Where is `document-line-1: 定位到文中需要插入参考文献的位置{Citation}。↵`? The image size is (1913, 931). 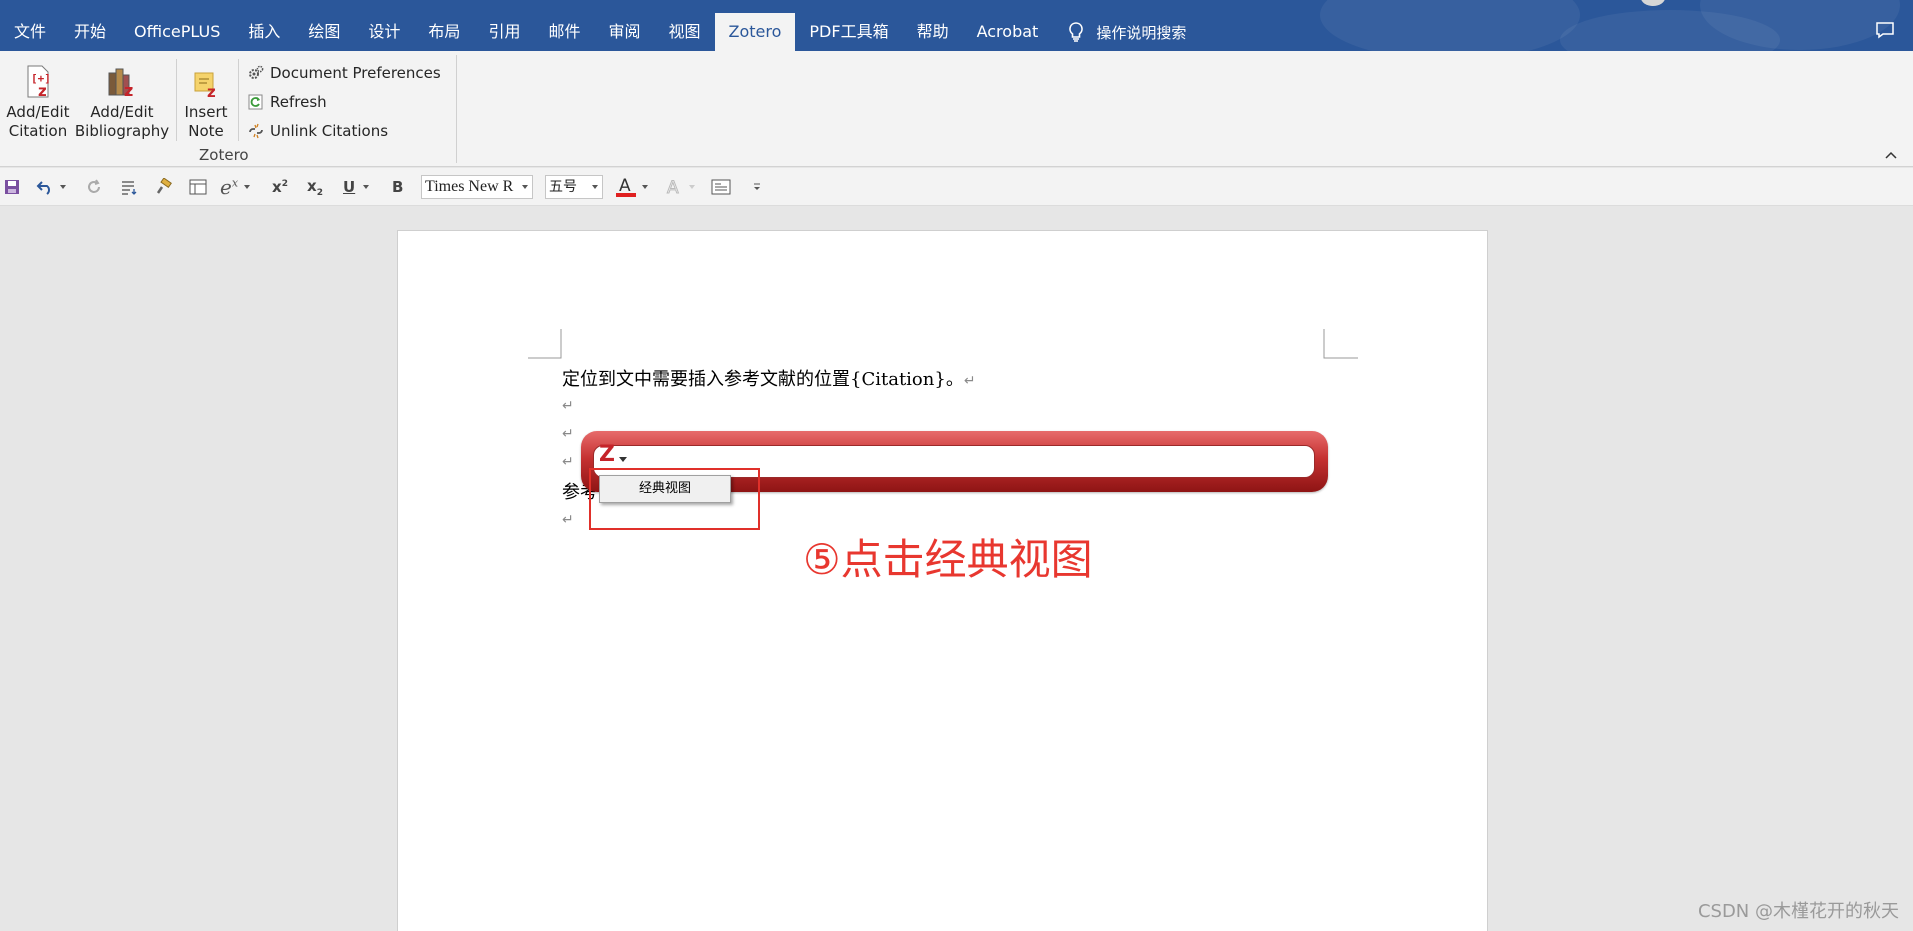
document-line-1: 定位到文中需要插入参考文献的位置{Citation}。↵ is located at coordinates (769, 378).